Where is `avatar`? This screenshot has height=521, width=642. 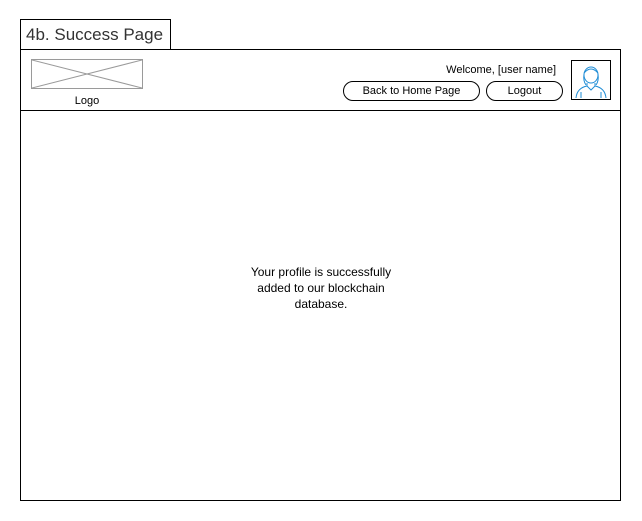 avatar is located at coordinates (591, 80).